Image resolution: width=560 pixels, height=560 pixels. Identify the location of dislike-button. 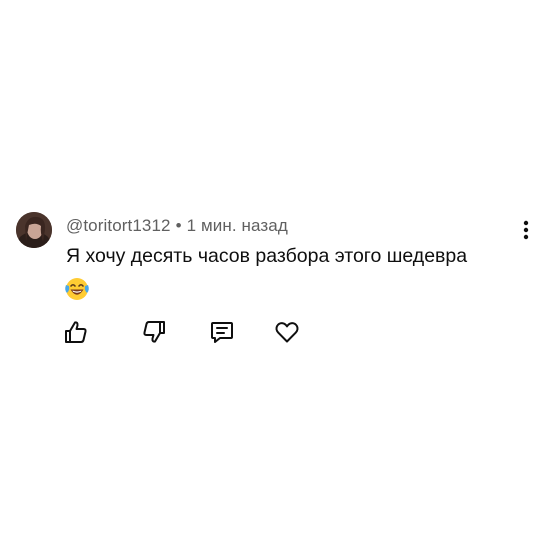
(154, 332).